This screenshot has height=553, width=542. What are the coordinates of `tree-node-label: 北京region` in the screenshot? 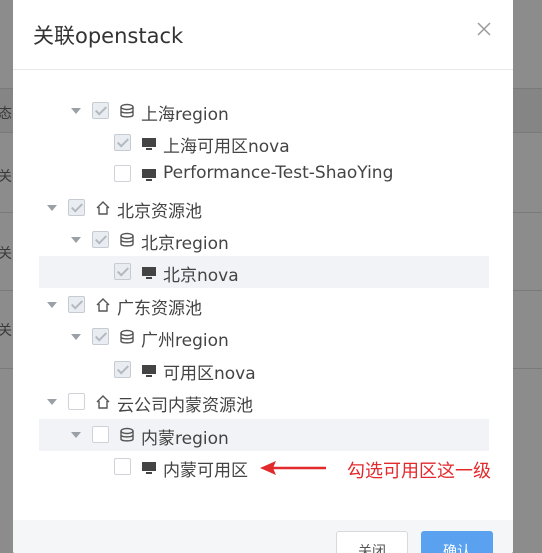 It's located at (185, 241).